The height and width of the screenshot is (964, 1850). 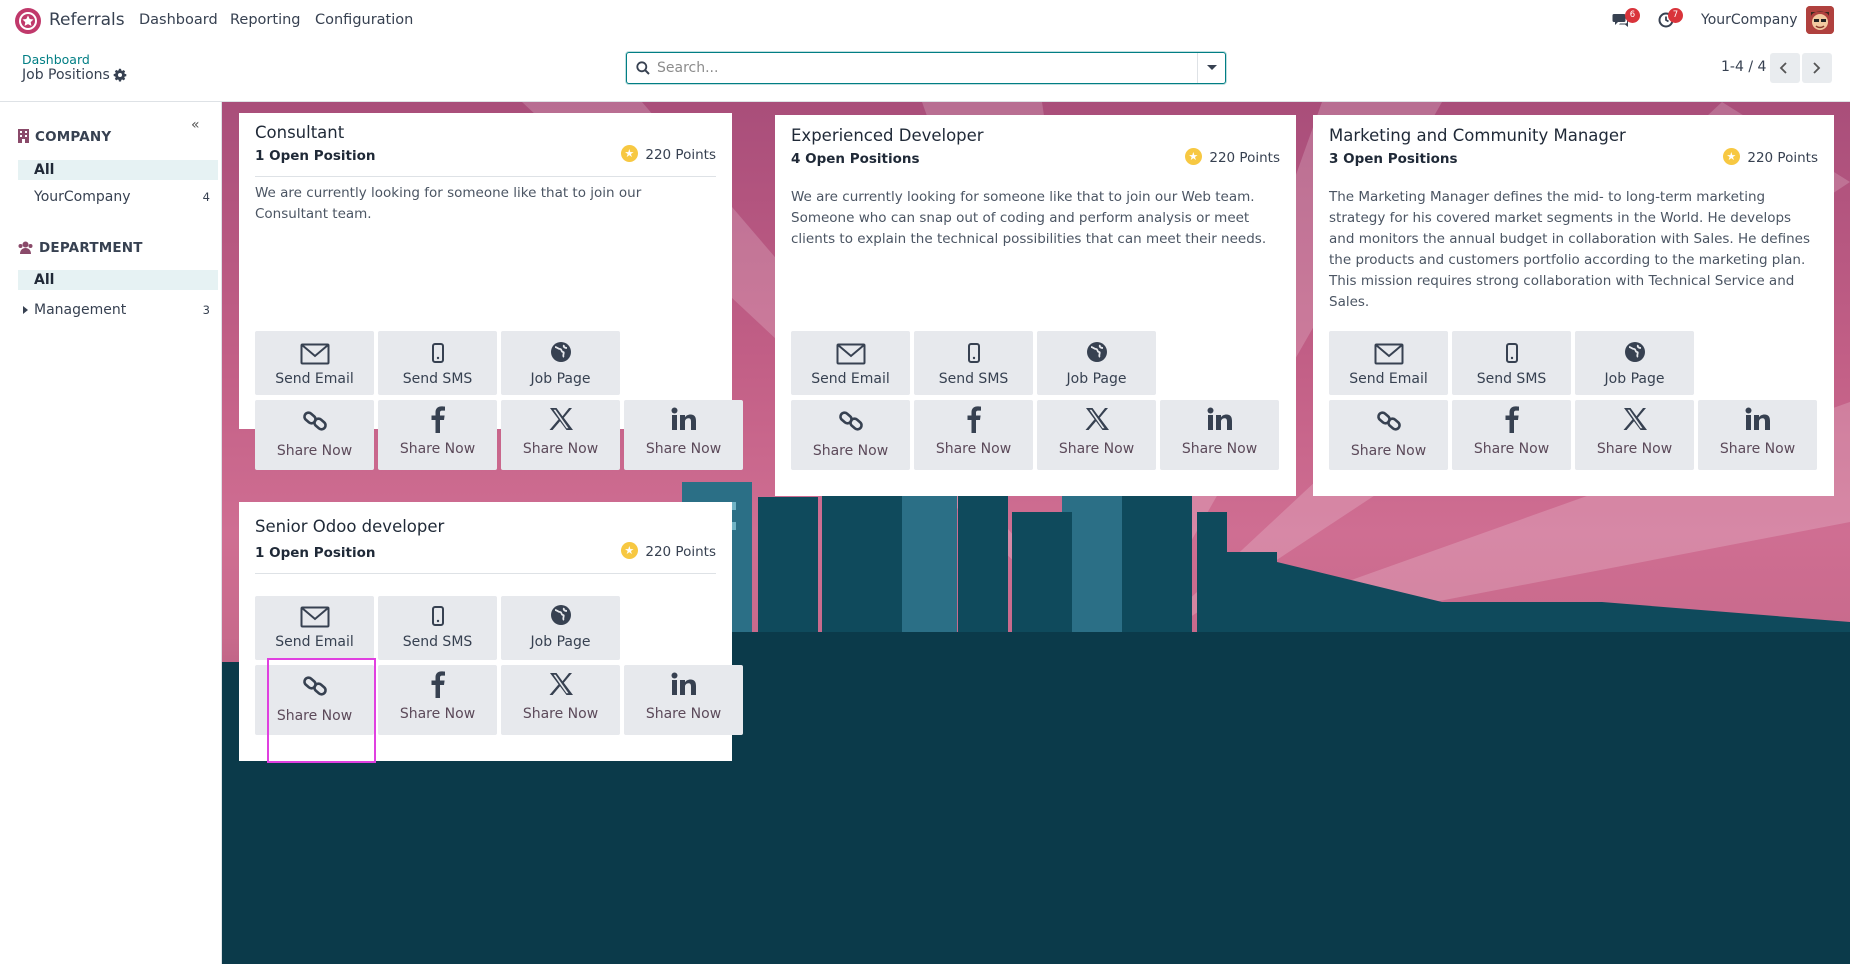 I want to click on menu-configuration: Configuration, so click(x=364, y=20).